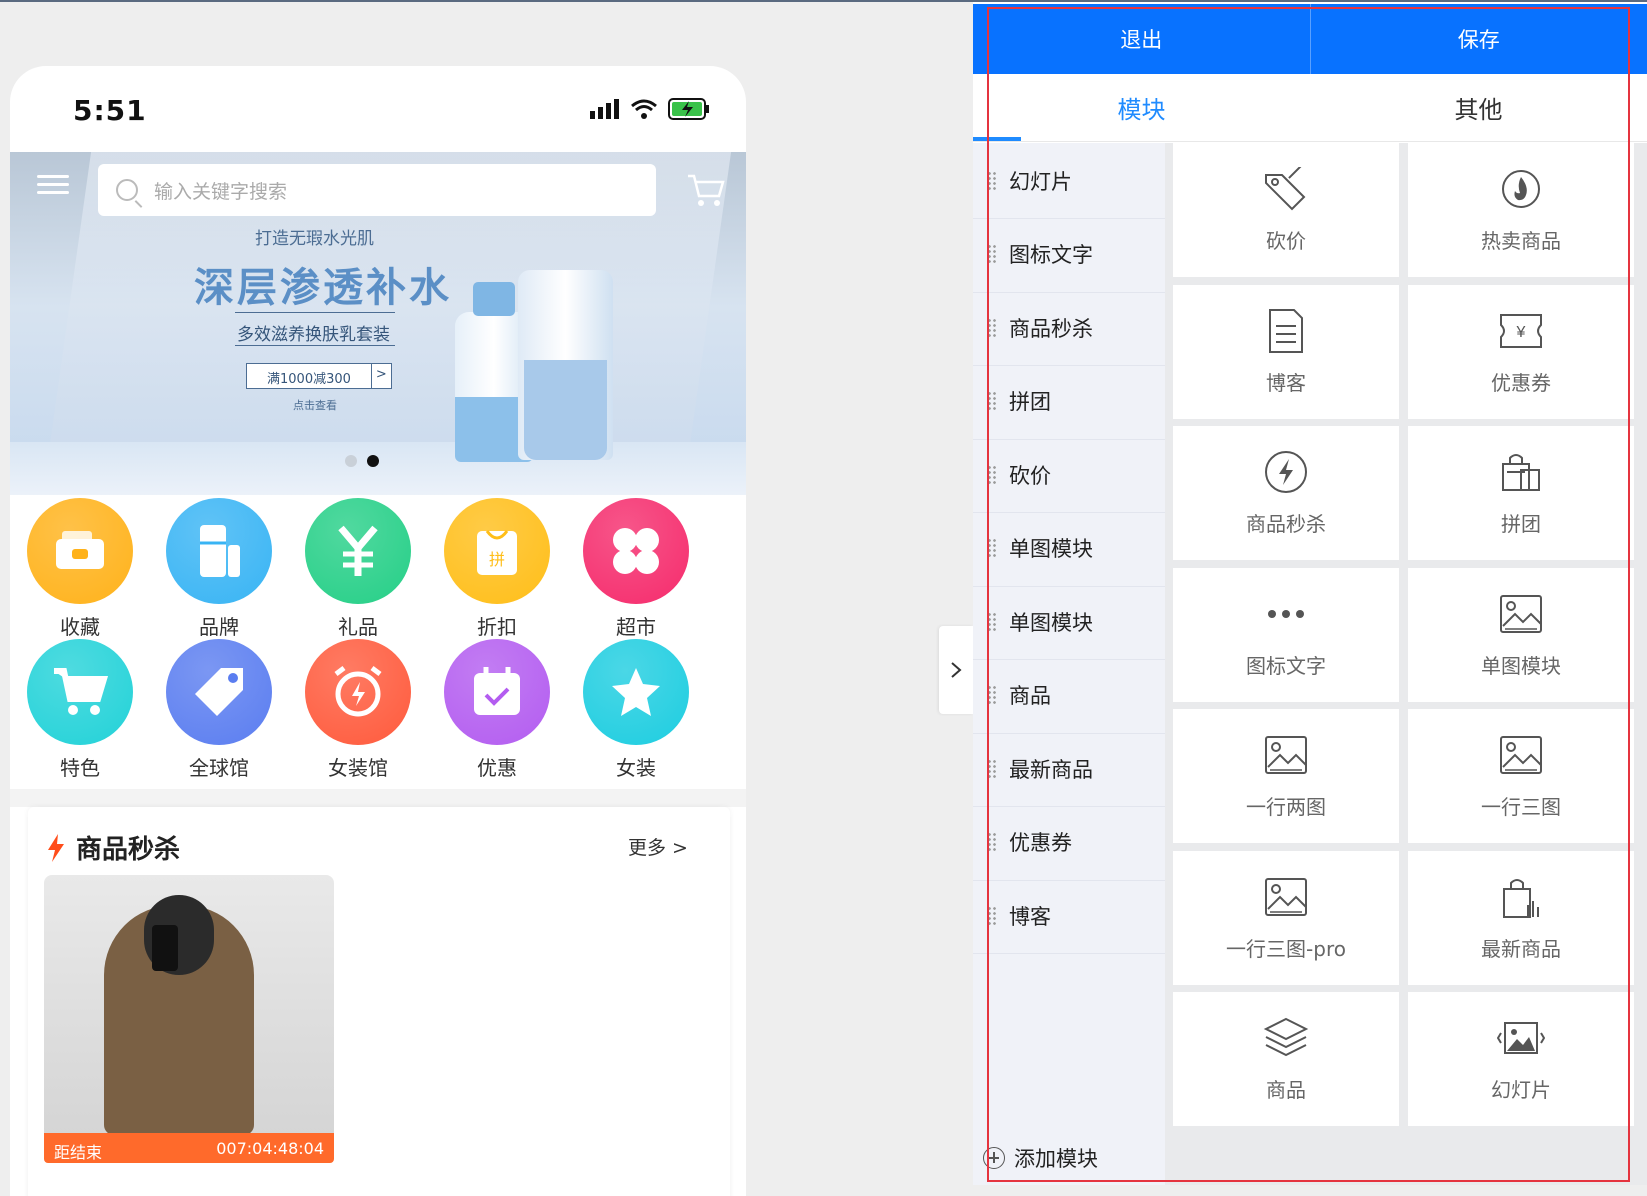  I want to click on calendar-icon, so click(497, 692).